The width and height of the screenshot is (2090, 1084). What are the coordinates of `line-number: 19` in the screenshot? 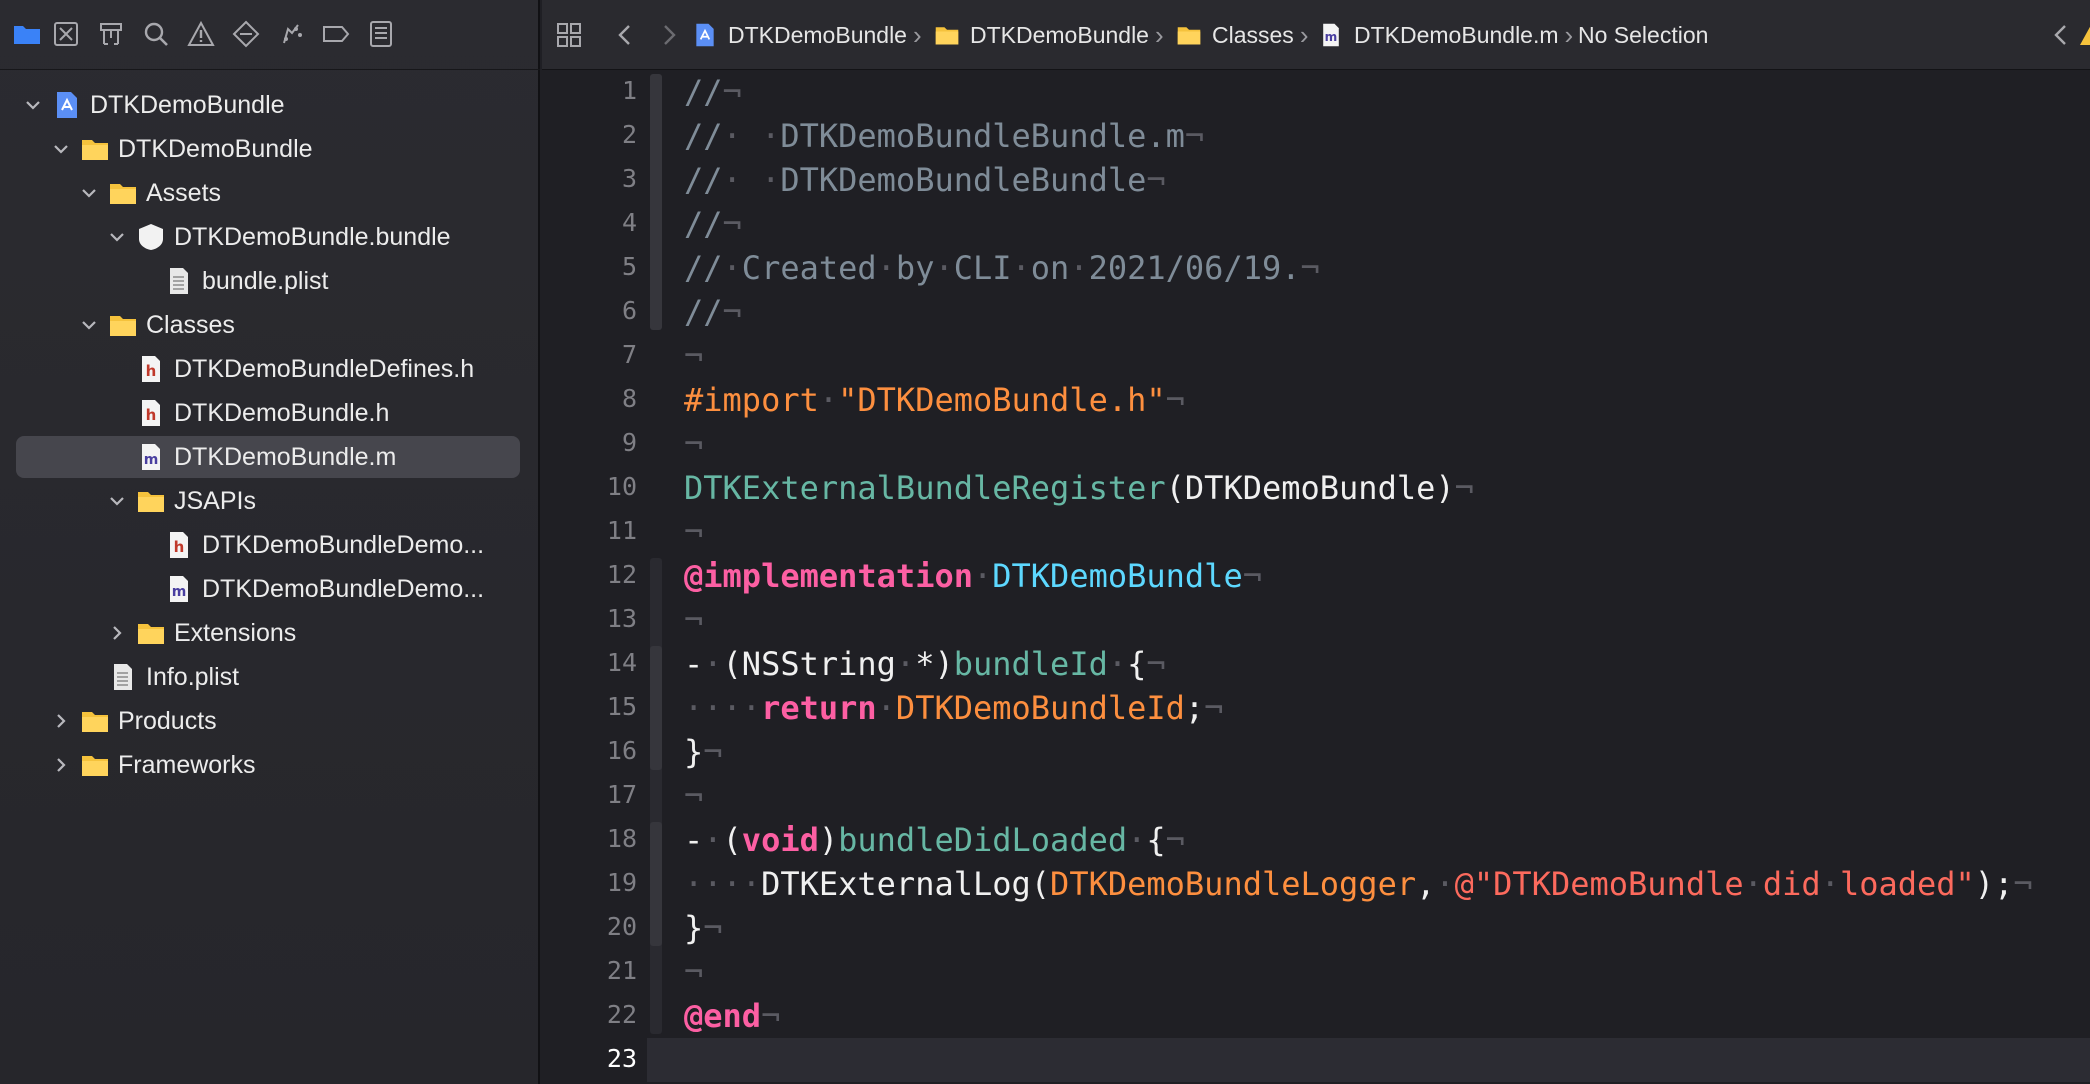 It's located at (597, 882).